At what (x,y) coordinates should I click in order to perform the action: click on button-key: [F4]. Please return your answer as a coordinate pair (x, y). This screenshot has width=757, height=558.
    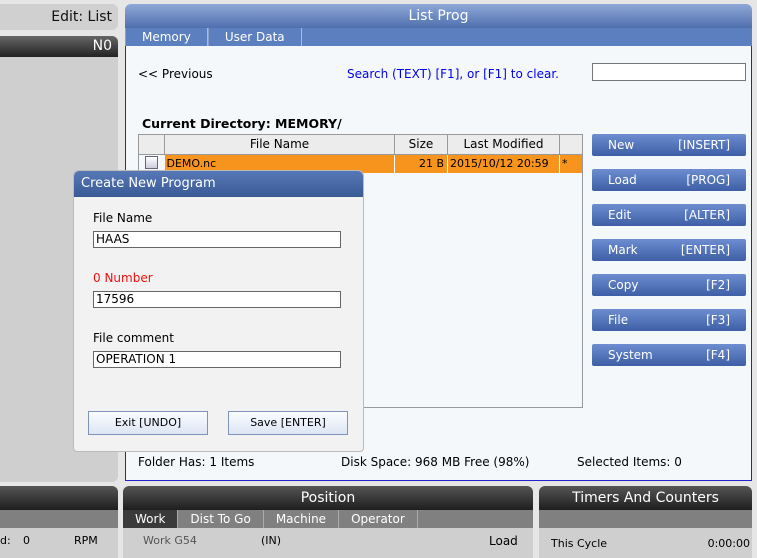
    Looking at the image, I should click on (718, 355).